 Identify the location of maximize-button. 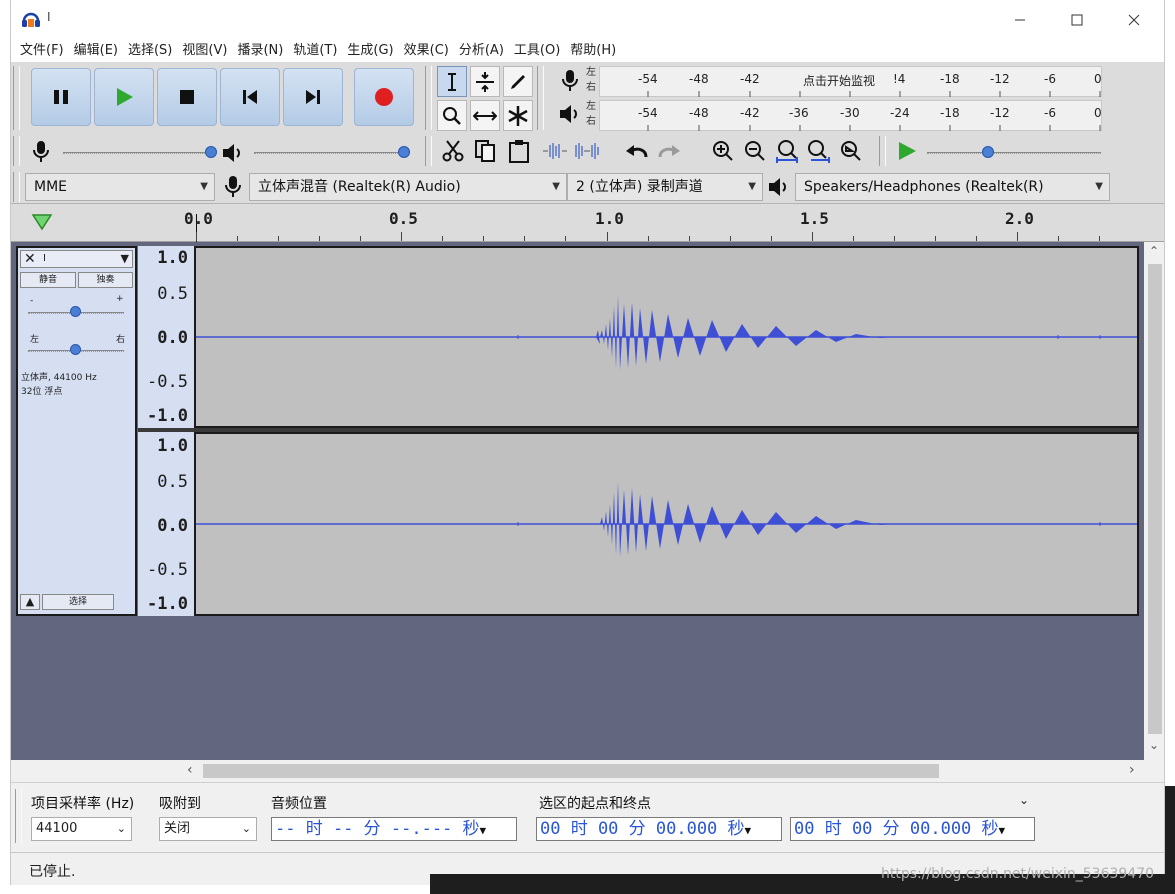
(1077, 20).